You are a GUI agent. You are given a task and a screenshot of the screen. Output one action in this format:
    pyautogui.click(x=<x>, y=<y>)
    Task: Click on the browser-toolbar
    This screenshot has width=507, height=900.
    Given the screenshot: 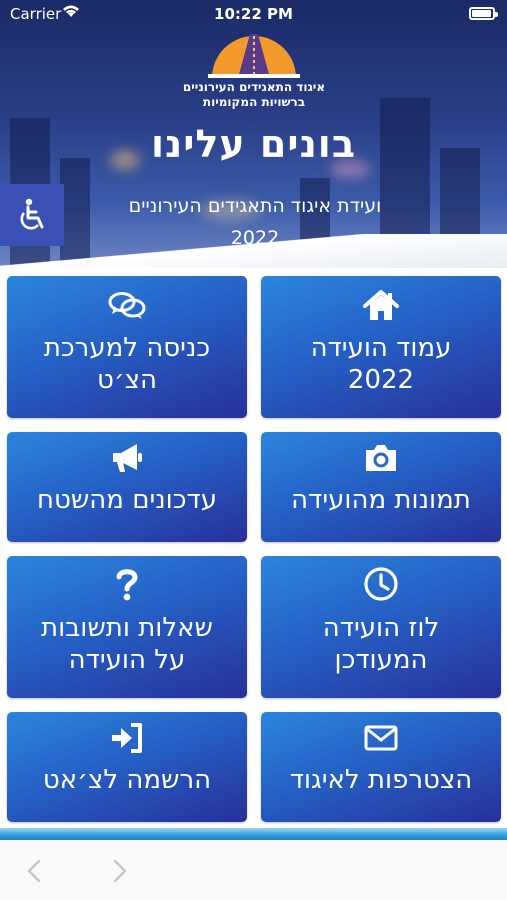 What is the action you would take?
    pyautogui.click(x=253, y=870)
    